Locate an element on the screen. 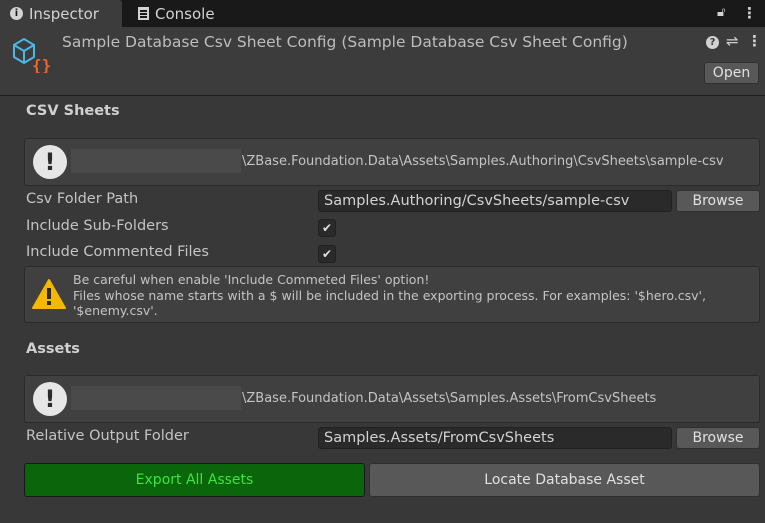 The width and height of the screenshot is (765, 523). export-all-assets-button: Export All Assets is located at coordinates (194, 480).